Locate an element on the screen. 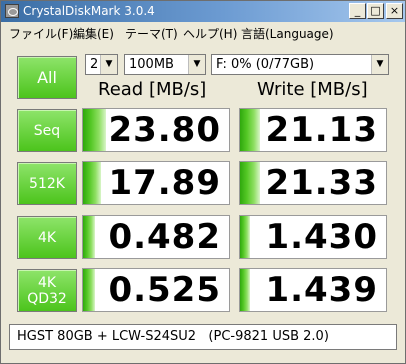  seq-read-result: 23.80 is located at coordinates (156, 130).